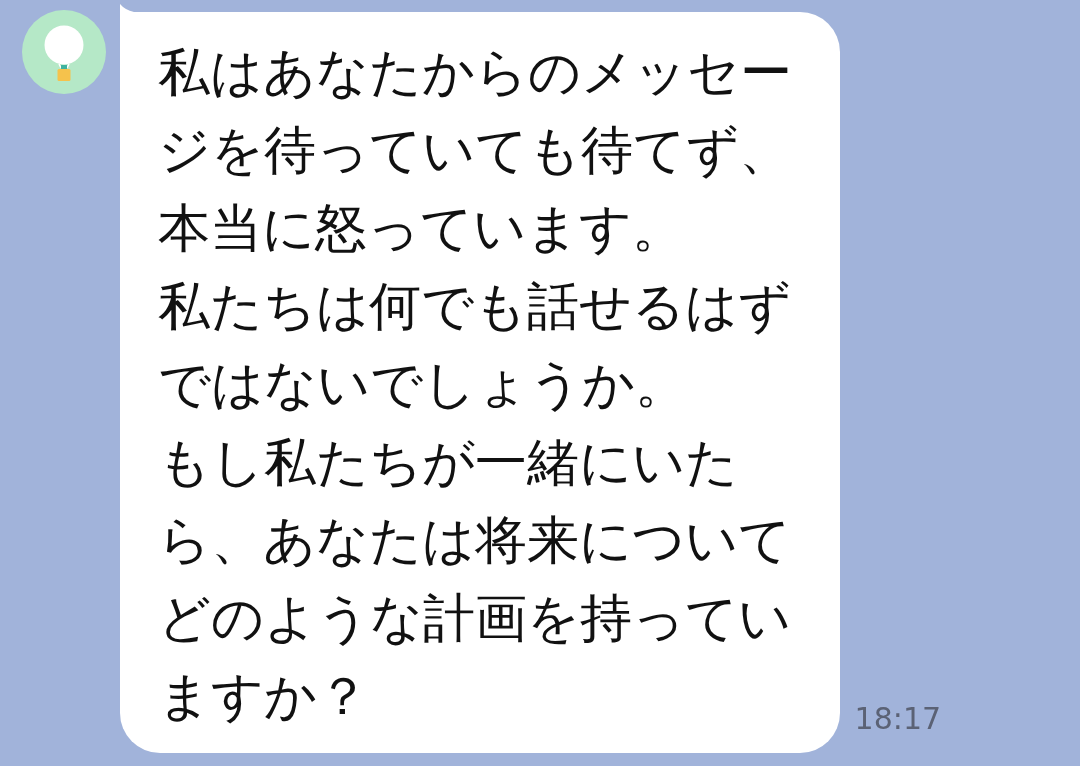  I want to click on message-time: 18:17, so click(898, 719).